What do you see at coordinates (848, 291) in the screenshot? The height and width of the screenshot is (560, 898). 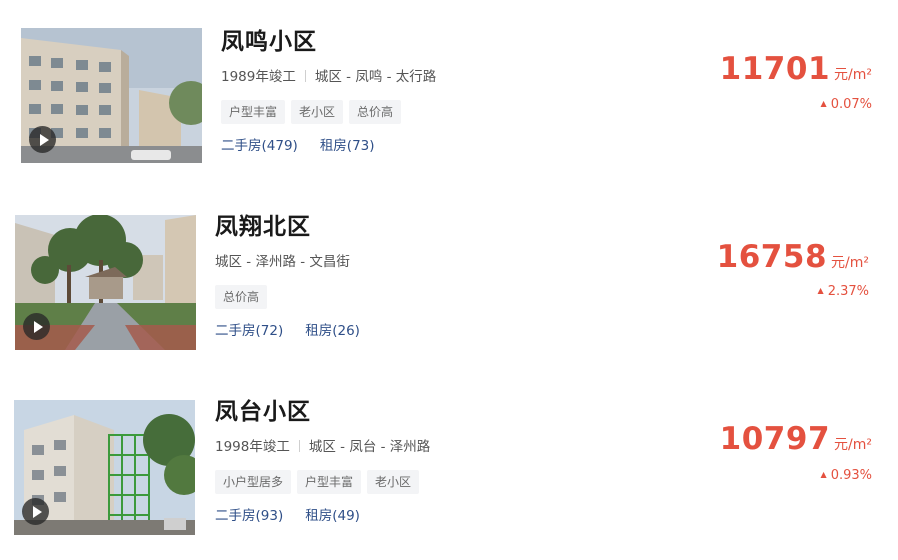 I see `change-value: 2.37%` at bounding box center [848, 291].